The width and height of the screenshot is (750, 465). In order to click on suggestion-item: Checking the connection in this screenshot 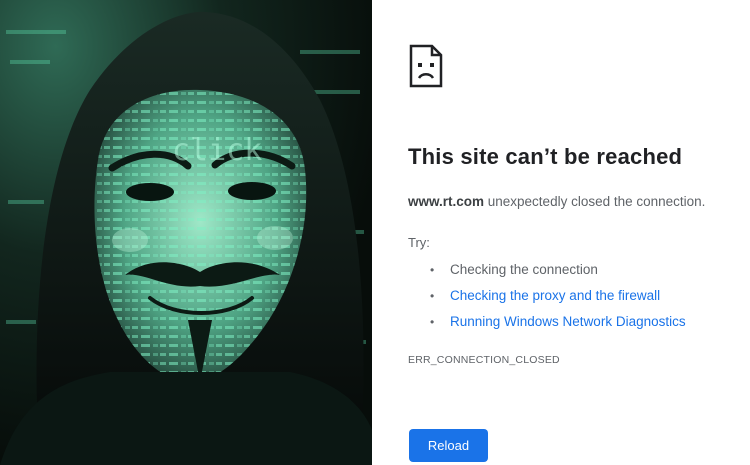, I will do `click(558, 273)`.